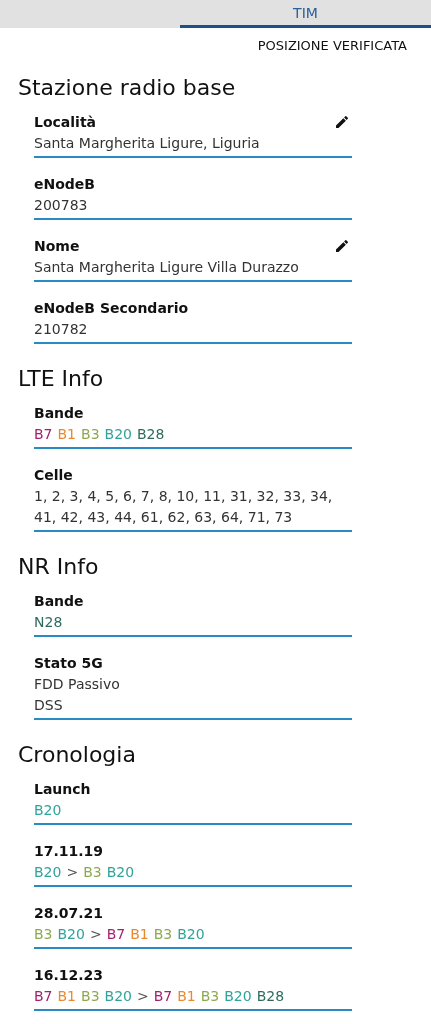  I want to click on field-label: 17.11.19, so click(69, 851).